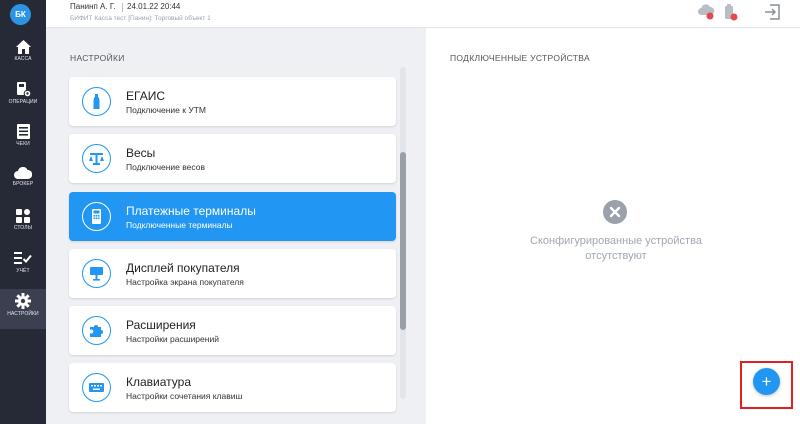  Describe the element at coordinates (766, 381) in the screenshot. I see `add-device-button: +` at that location.